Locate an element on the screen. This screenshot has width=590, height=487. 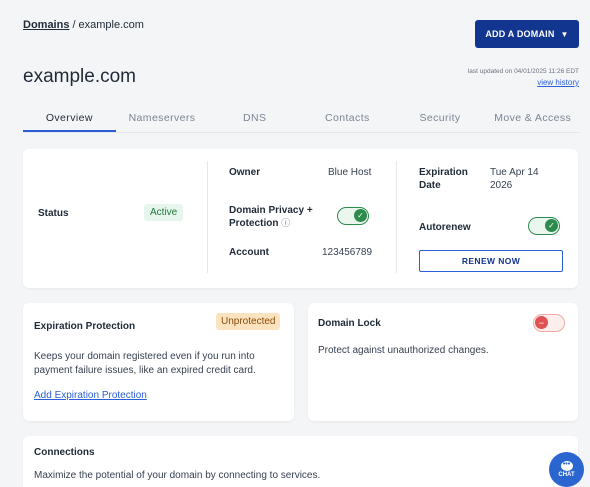
tab-security: Security is located at coordinates (440, 119).